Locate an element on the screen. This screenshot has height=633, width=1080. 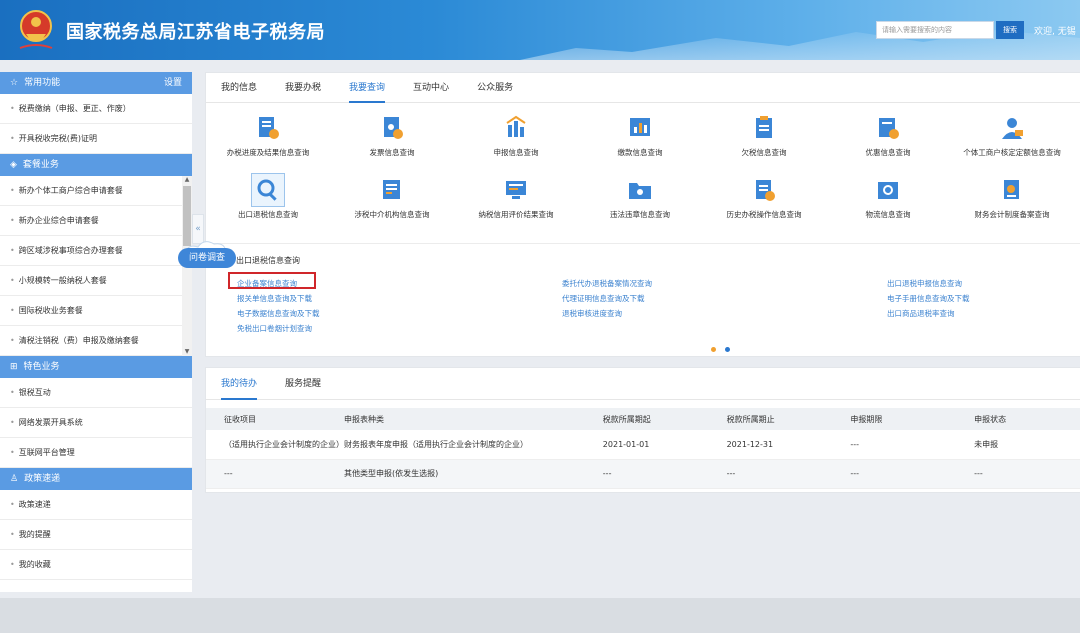
sidebar-item-package: • 国际税收业务套餐 is located at coordinates (96, 311).